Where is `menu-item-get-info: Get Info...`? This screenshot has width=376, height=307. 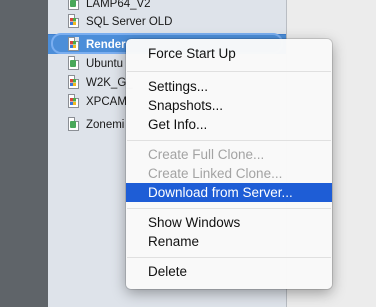
menu-item-get-info: Get Info... is located at coordinates (229, 124).